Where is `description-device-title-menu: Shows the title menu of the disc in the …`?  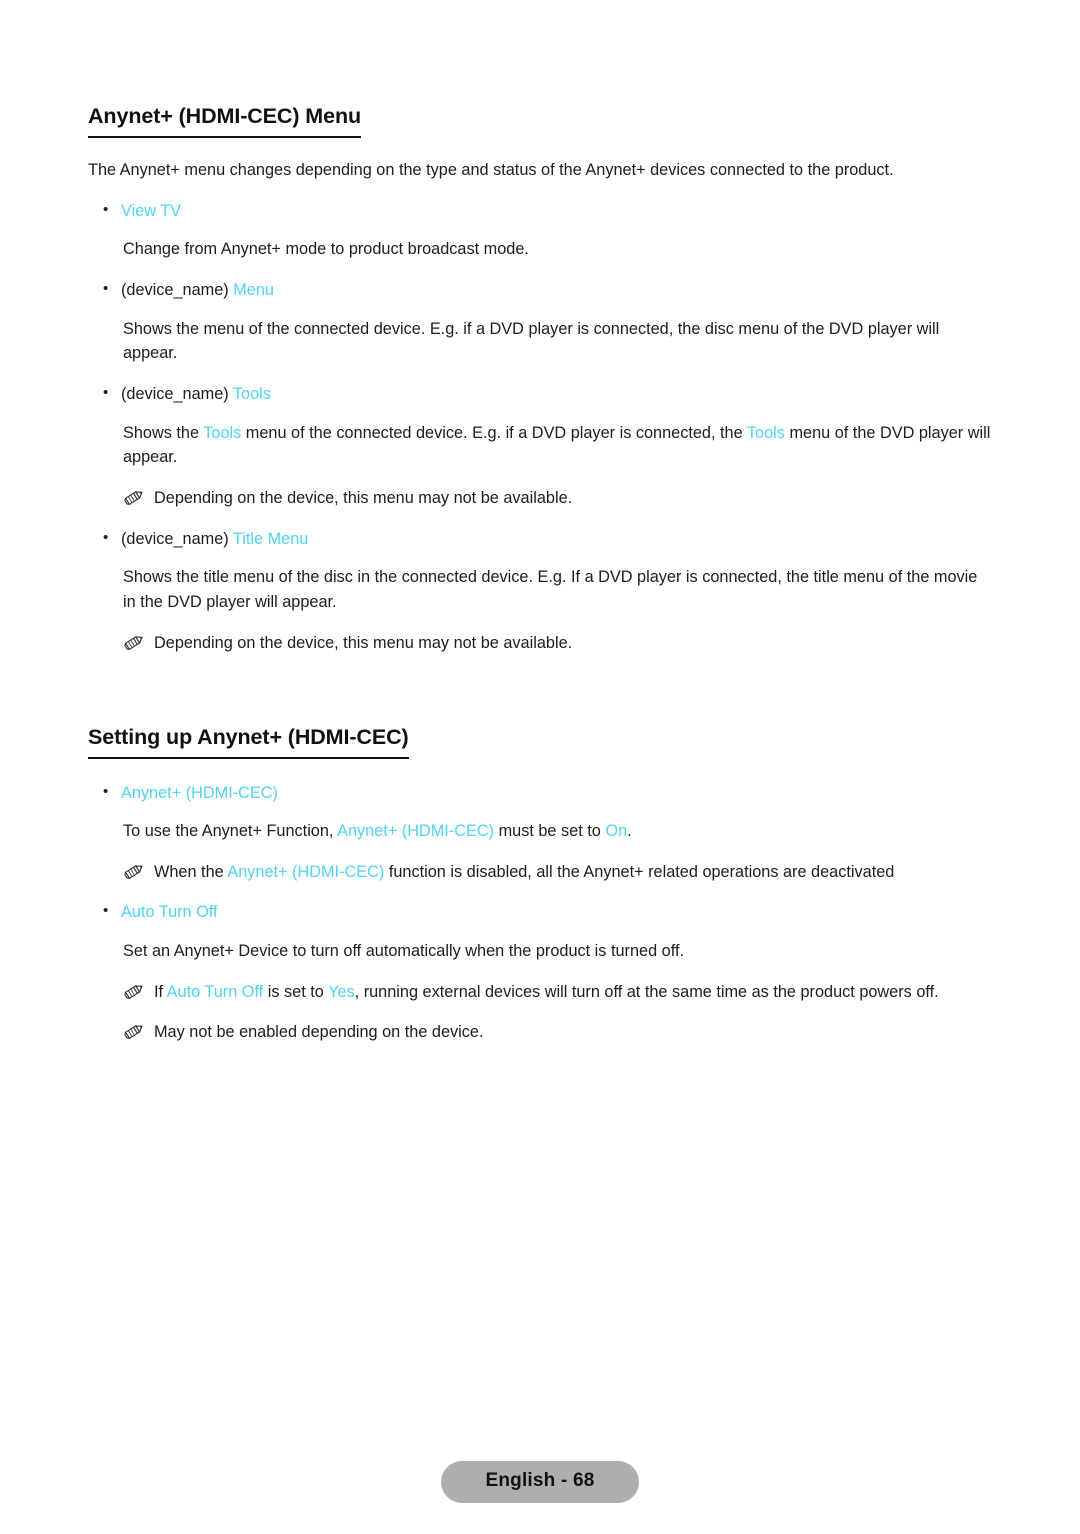
description-device-title-menu: Shows the title menu of the disc in the … is located at coordinates (550, 589).